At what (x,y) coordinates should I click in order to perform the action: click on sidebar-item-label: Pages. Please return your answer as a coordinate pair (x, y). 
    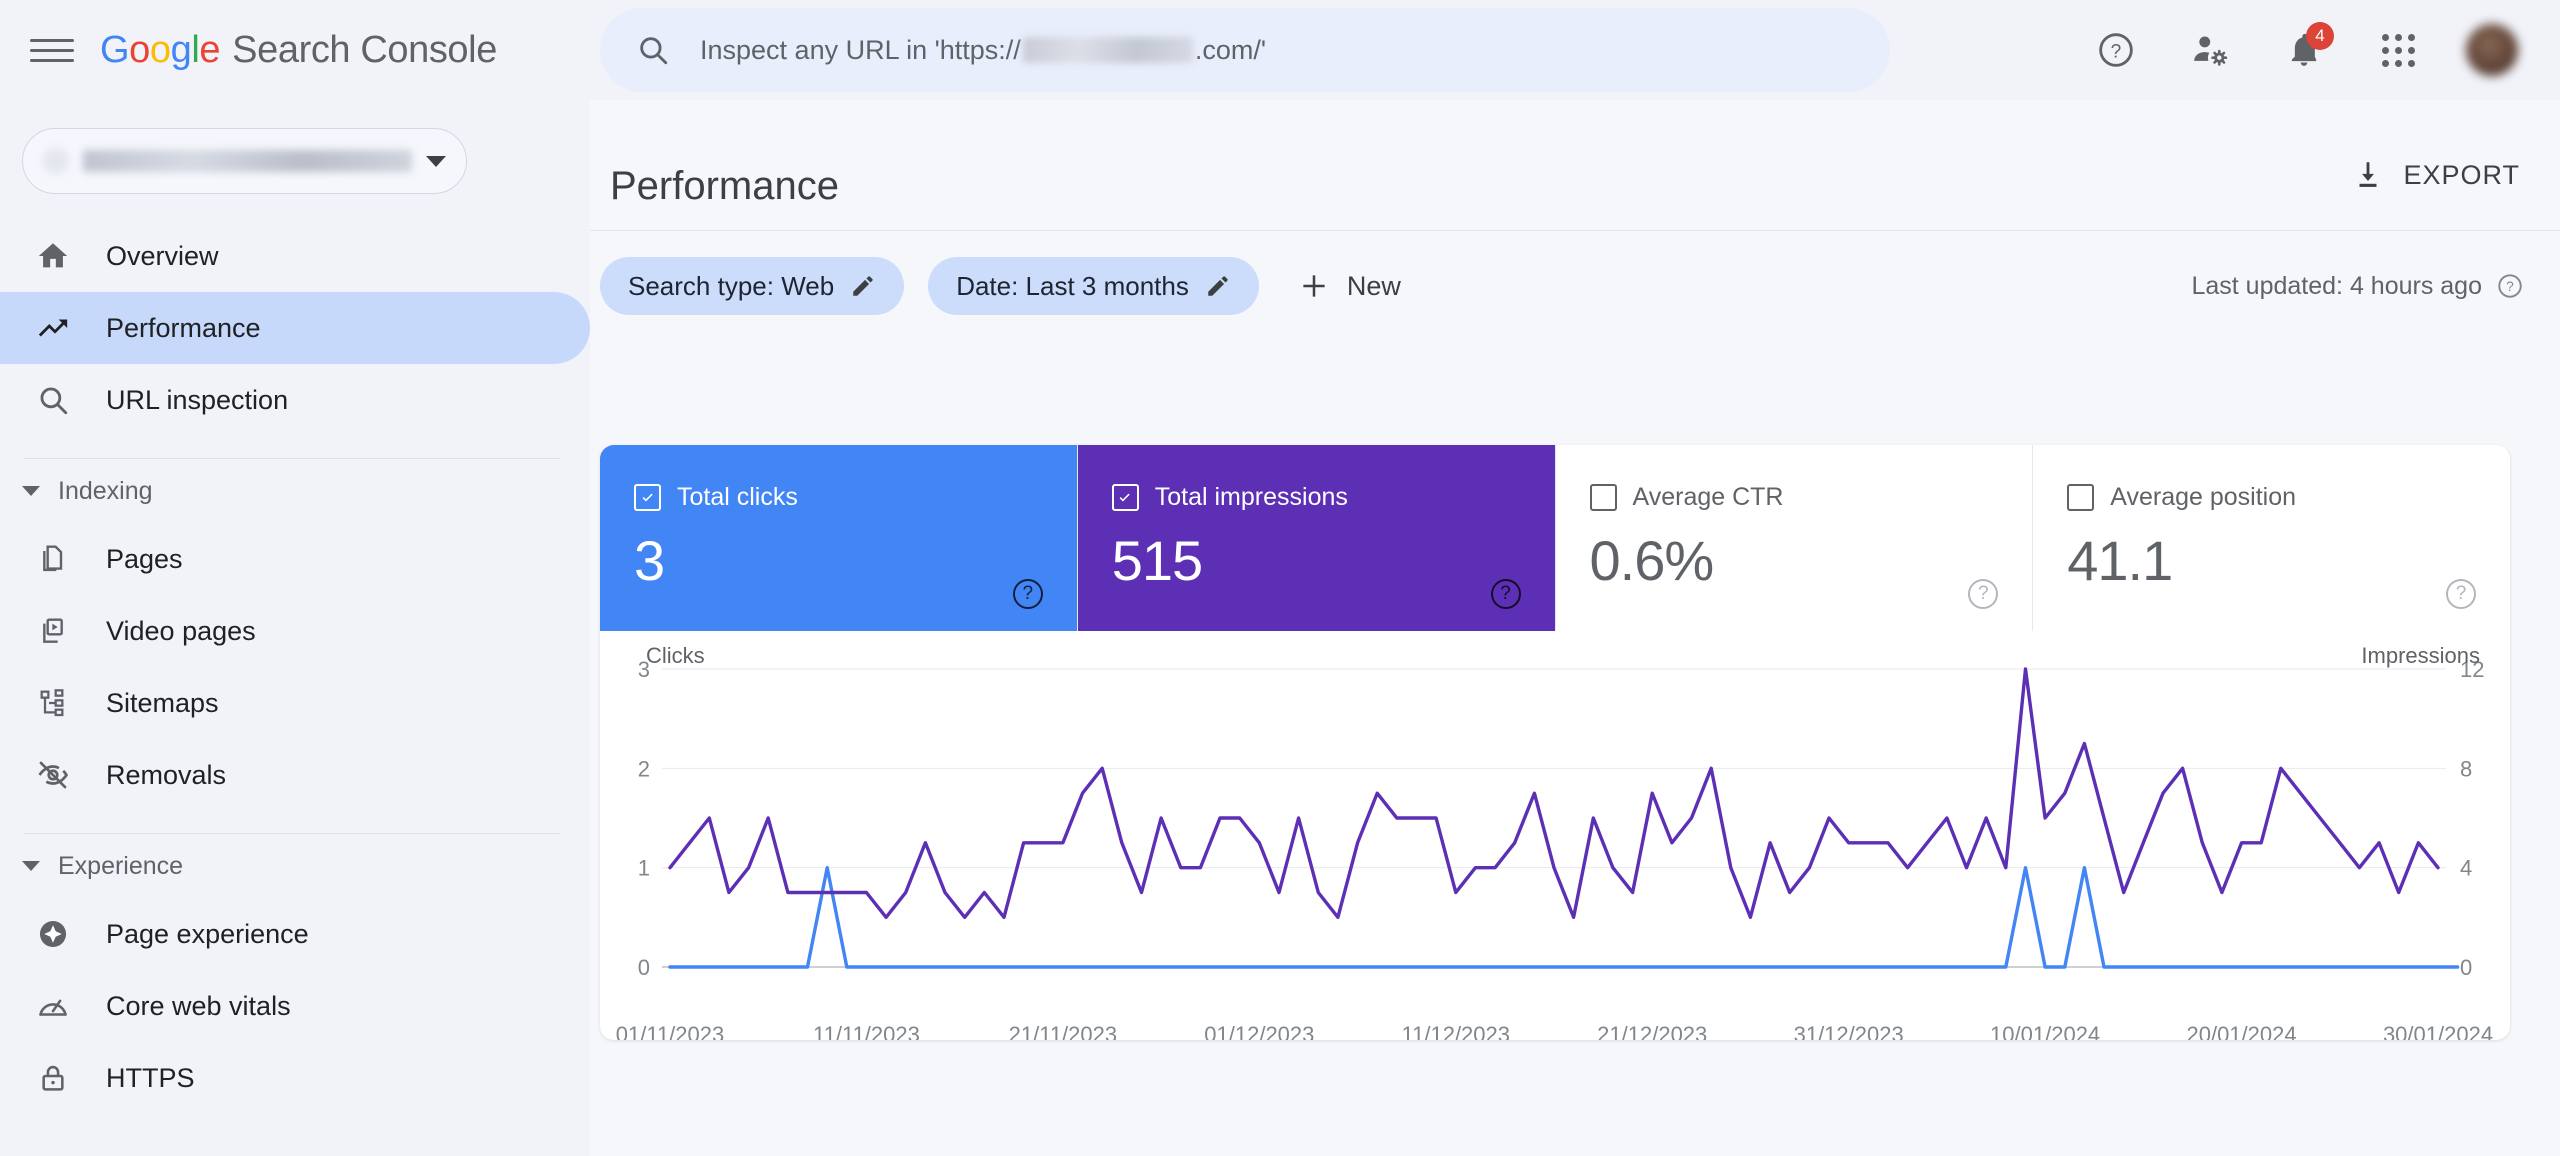
    Looking at the image, I should click on (144, 558).